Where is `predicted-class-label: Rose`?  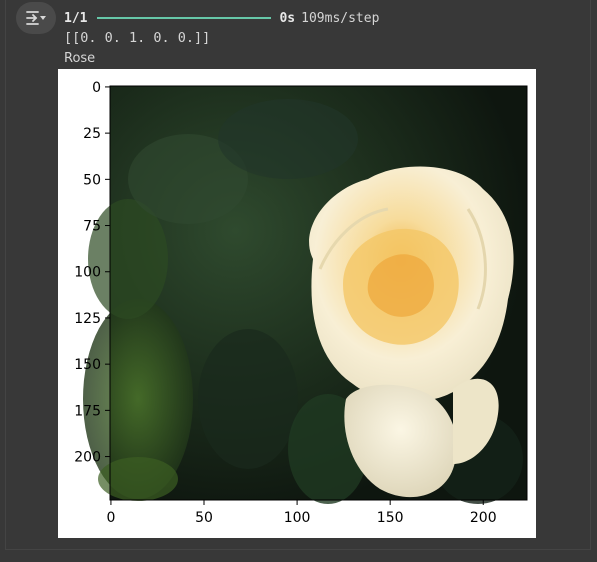
predicted-class-label: Rose is located at coordinates (80, 58).